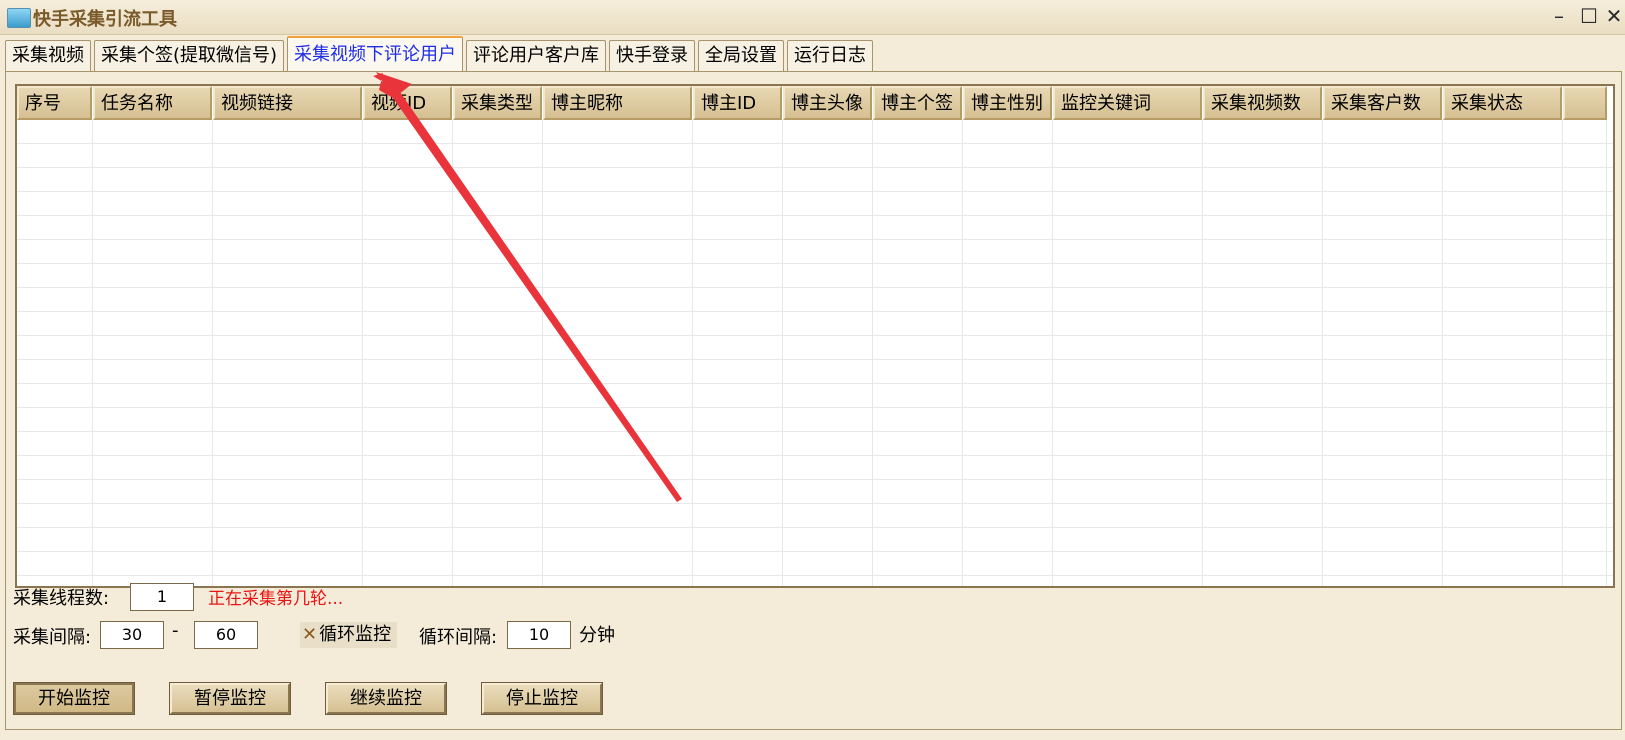 This screenshot has width=1625, height=740. Describe the element at coordinates (1007, 103) in the screenshot. I see `column-header: 博主性别` at that location.